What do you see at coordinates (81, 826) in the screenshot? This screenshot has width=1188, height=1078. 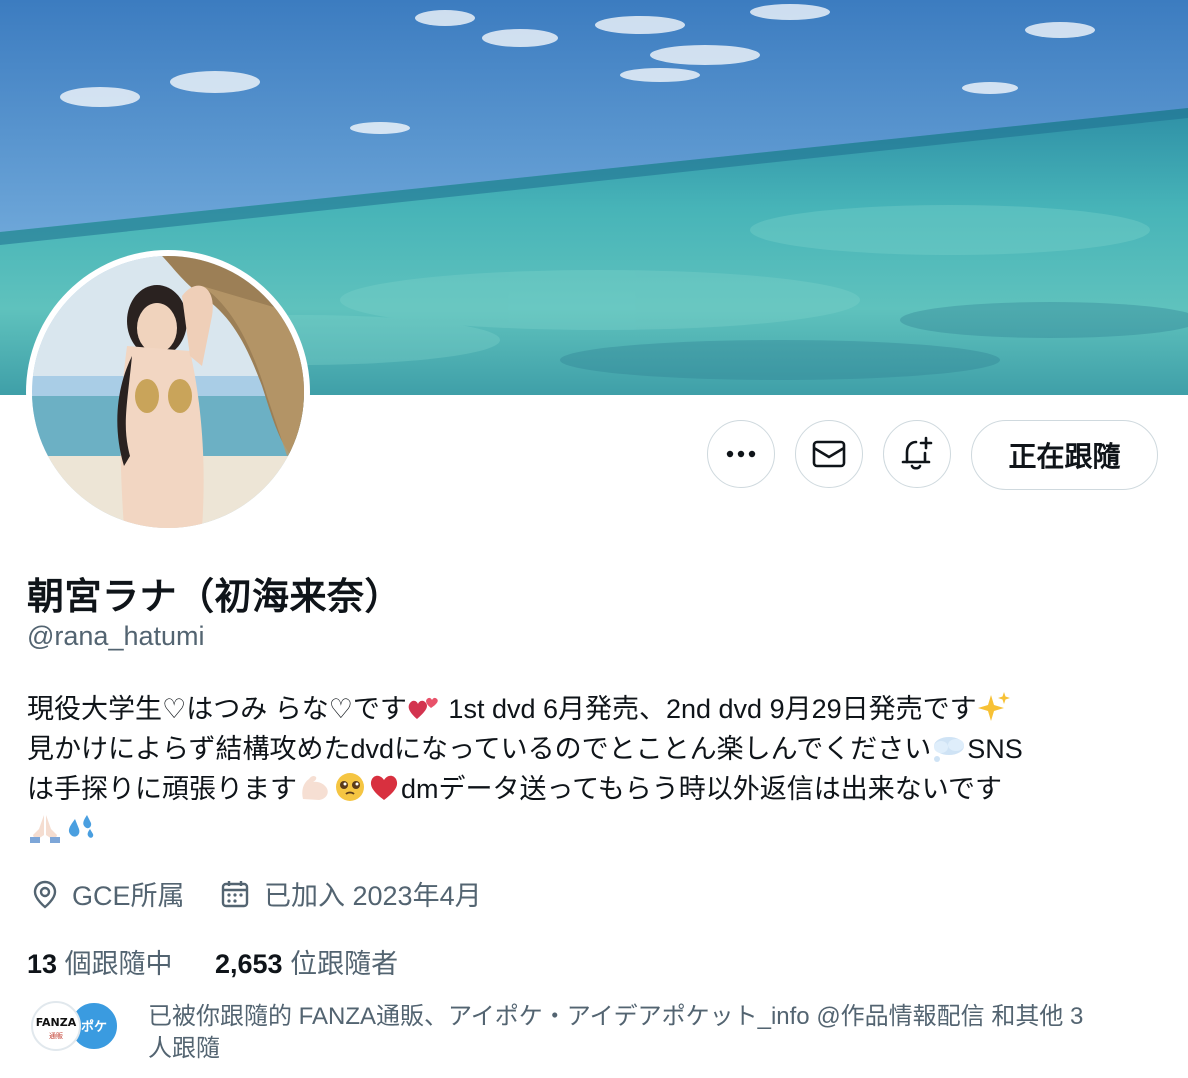 I see `sweat-droplets-emoji-icon` at bounding box center [81, 826].